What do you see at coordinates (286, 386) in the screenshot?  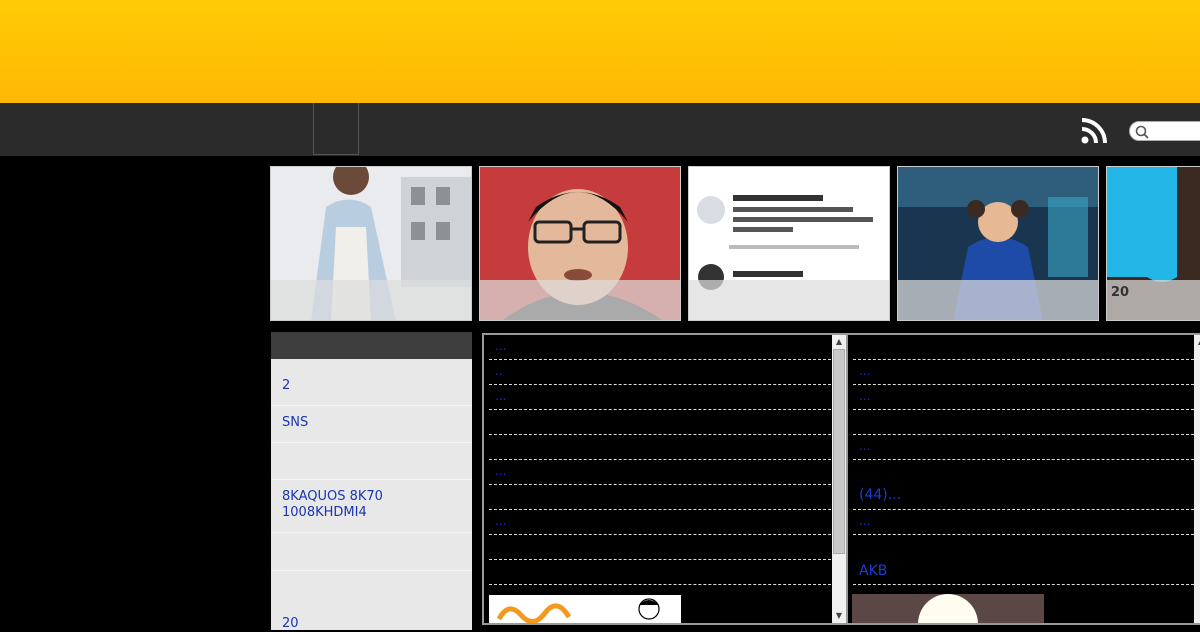 I see `sidebar-item-1: 2` at bounding box center [286, 386].